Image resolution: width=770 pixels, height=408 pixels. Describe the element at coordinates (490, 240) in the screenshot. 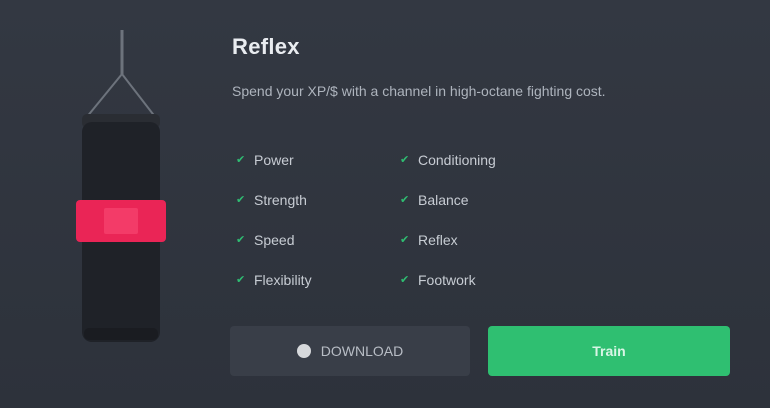

I see `feature-item-reflex: ✔ Reflex` at that location.